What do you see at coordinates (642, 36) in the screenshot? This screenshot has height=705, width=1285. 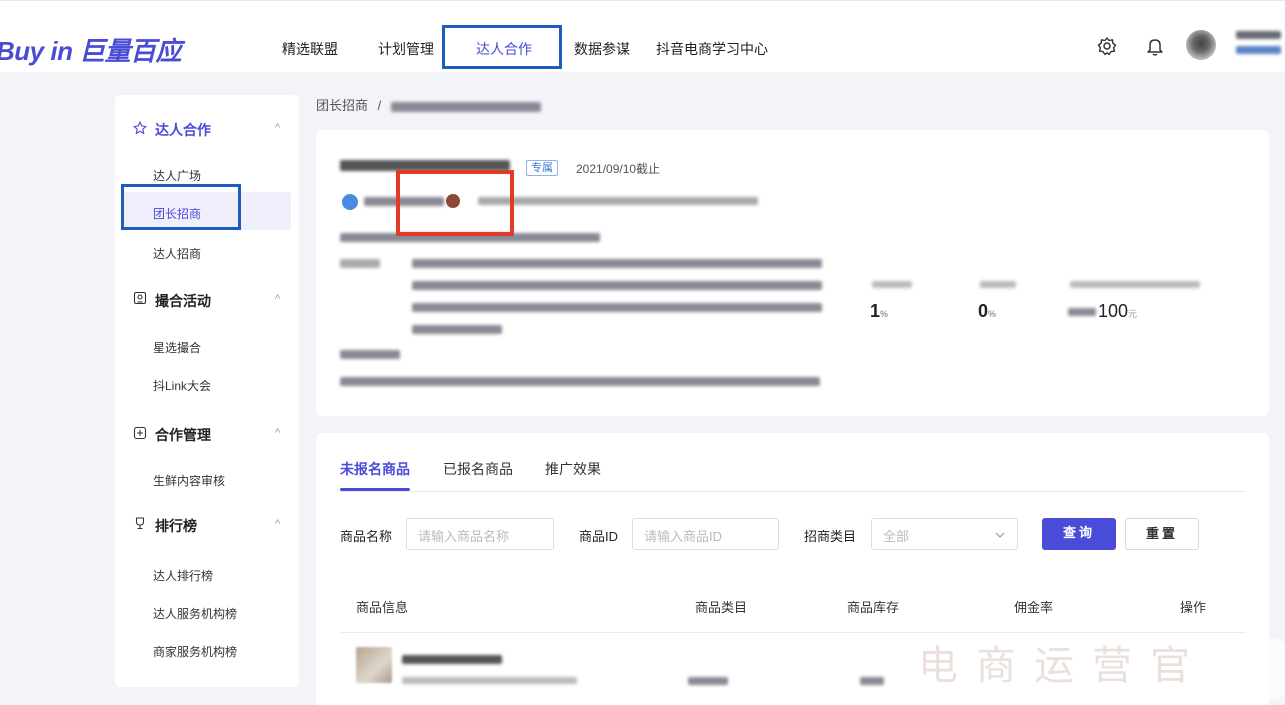 I see `top-navigation-bar: Buy in 巨量百应 精选联盟 计划管理 达人合作 数据参谋 抖音电商学习中心` at bounding box center [642, 36].